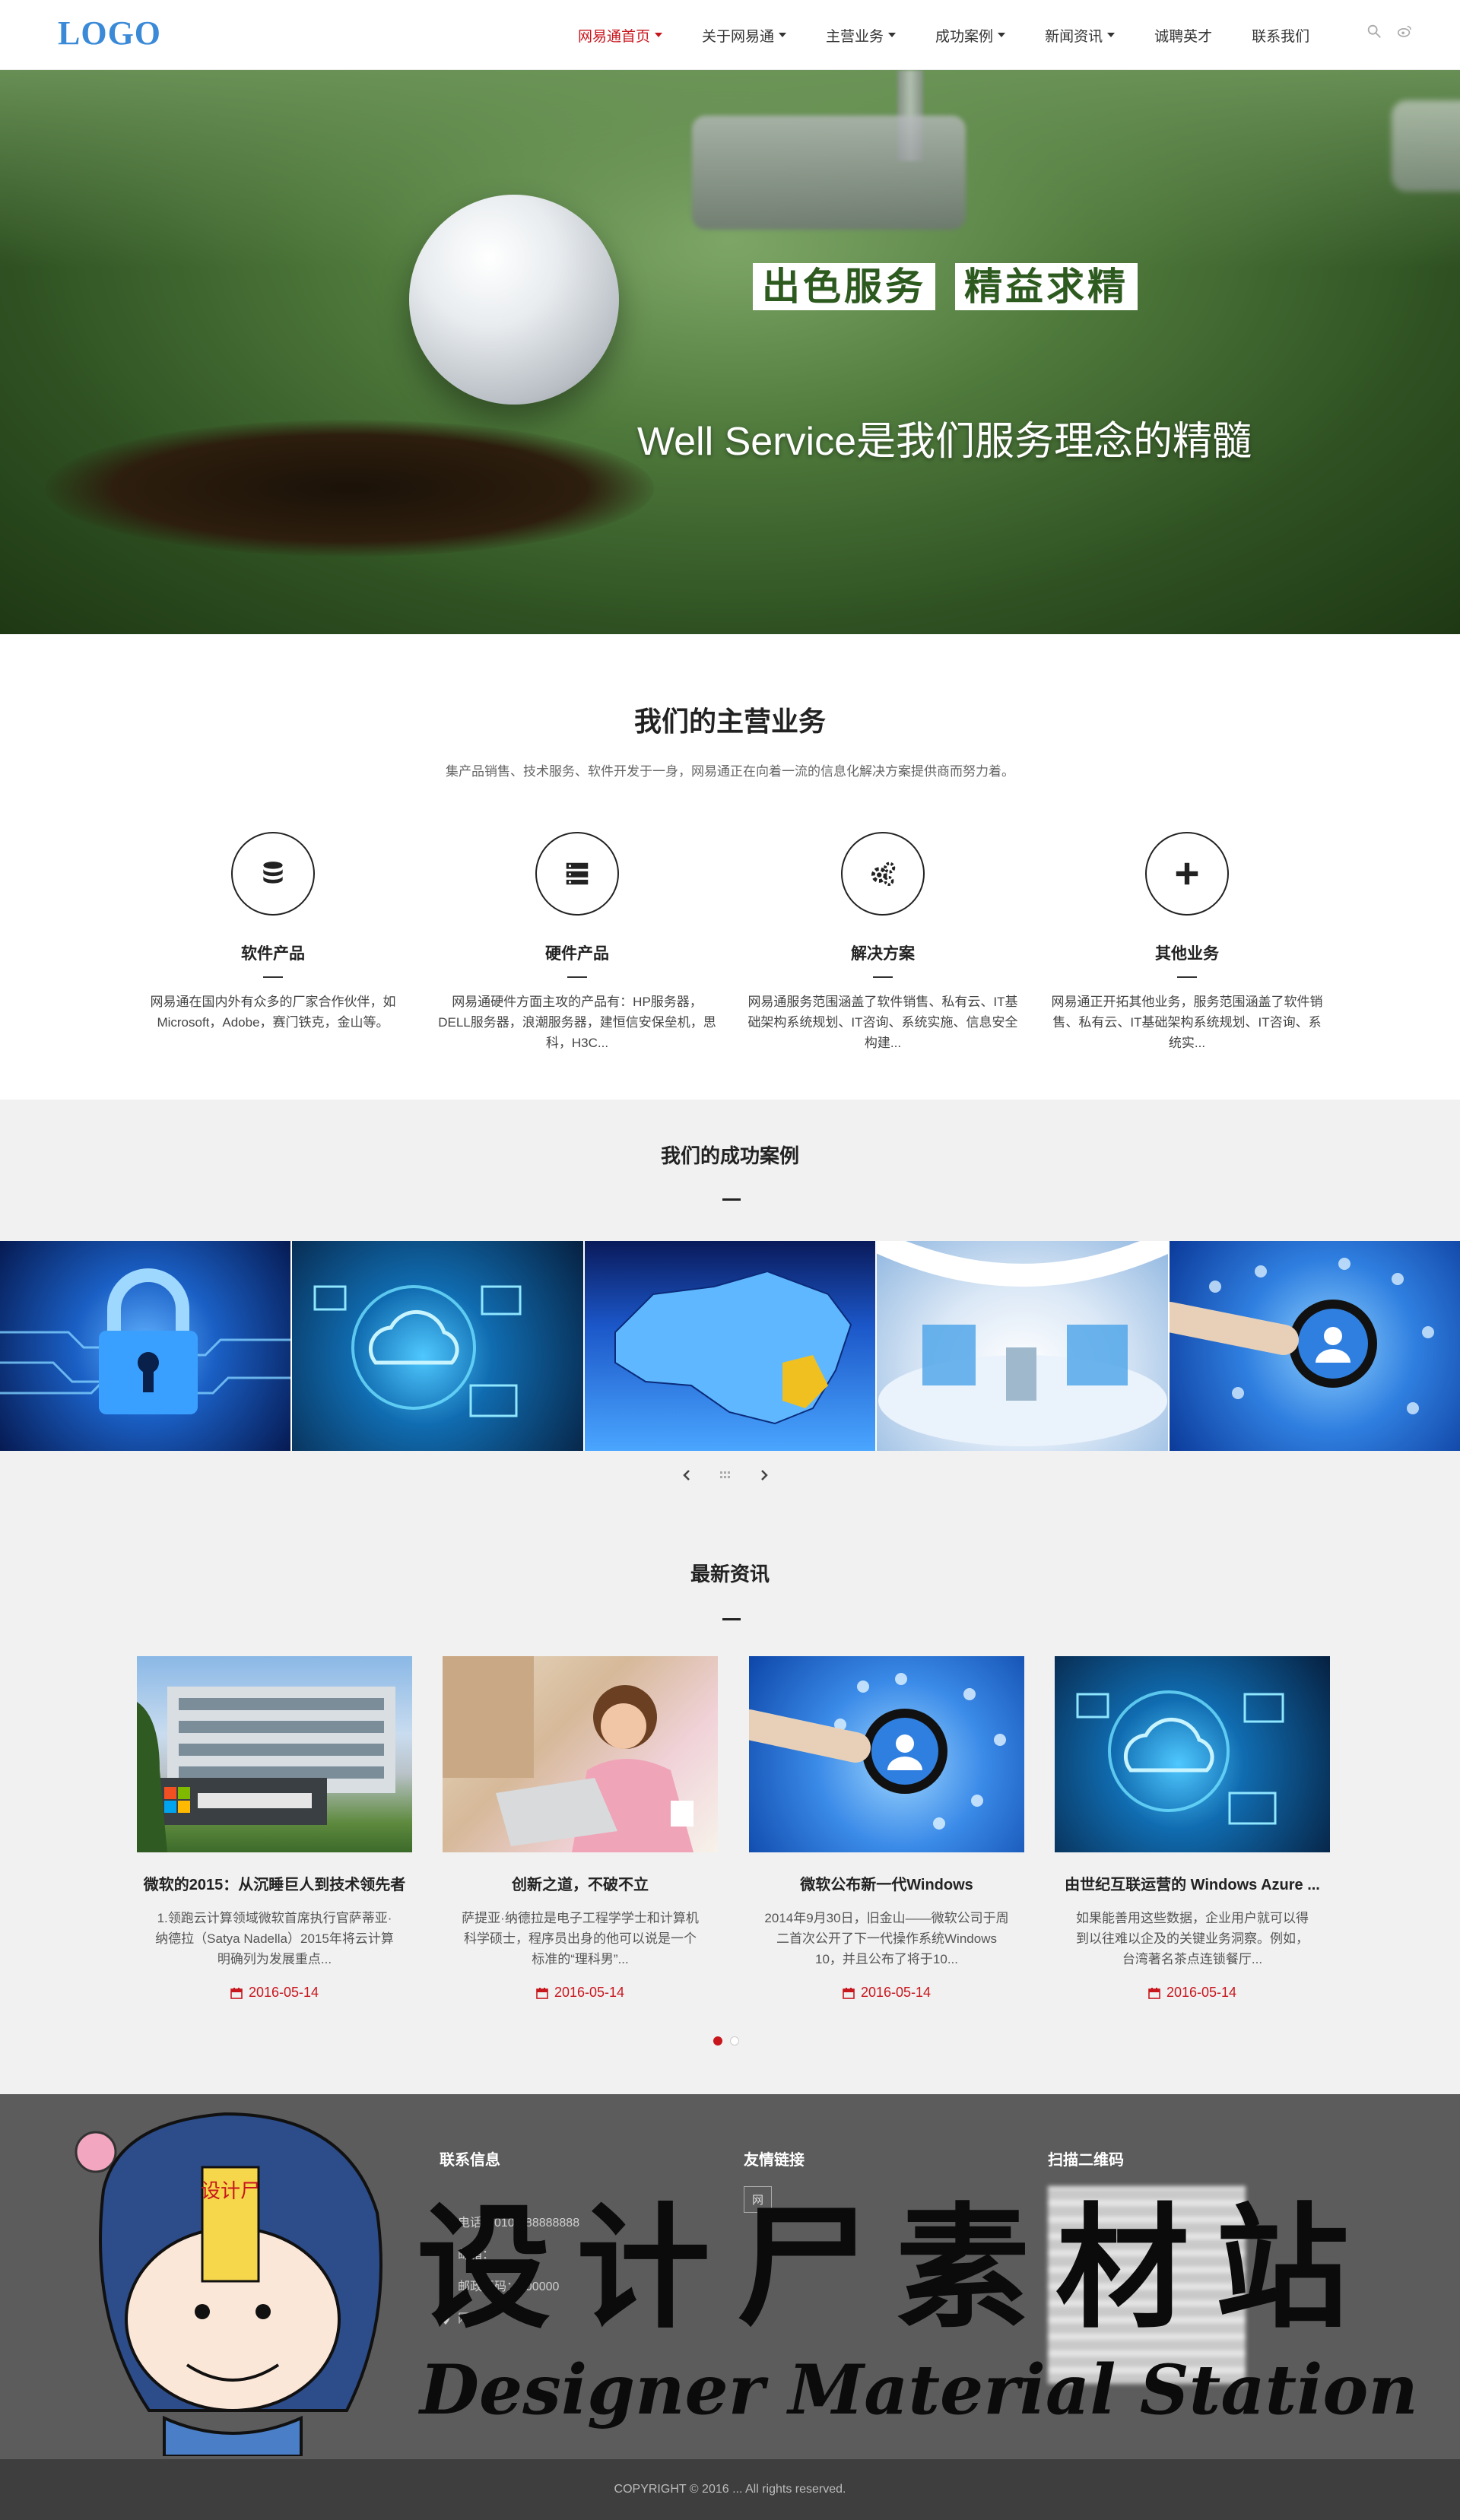  I want to click on banner-subtitle: Well Service是我们服务理念的精髓, so click(944, 442).